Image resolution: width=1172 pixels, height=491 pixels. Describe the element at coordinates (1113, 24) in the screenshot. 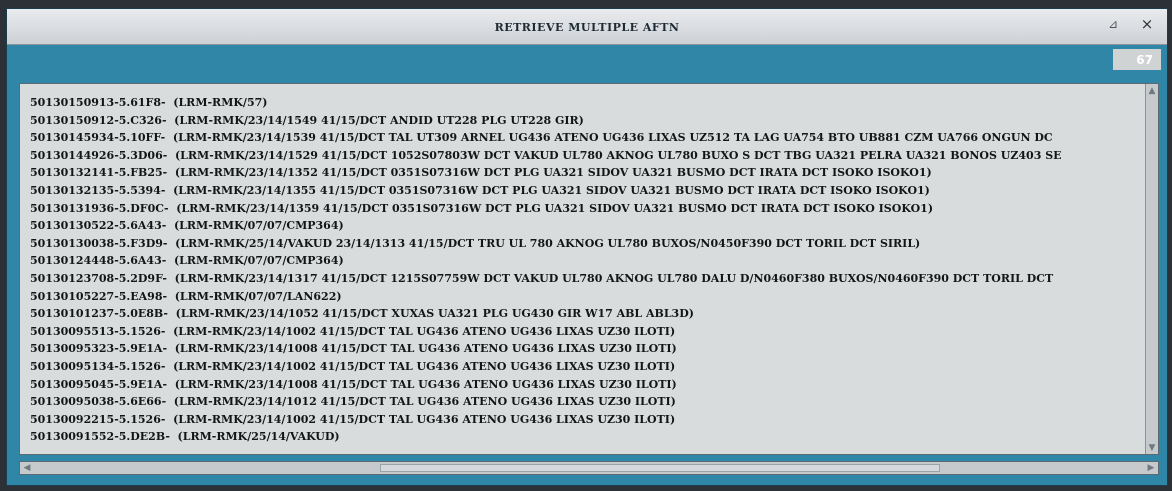

I see `restore-icon: ⊿` at that location.